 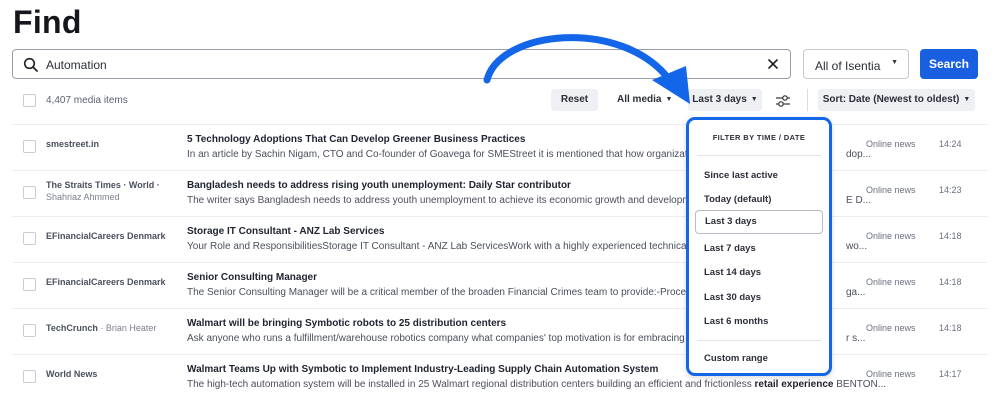 What do you see at coordinates (401, 64) in the screenshot?
I see `search-input: Automation` at bounding box center [401, 64].